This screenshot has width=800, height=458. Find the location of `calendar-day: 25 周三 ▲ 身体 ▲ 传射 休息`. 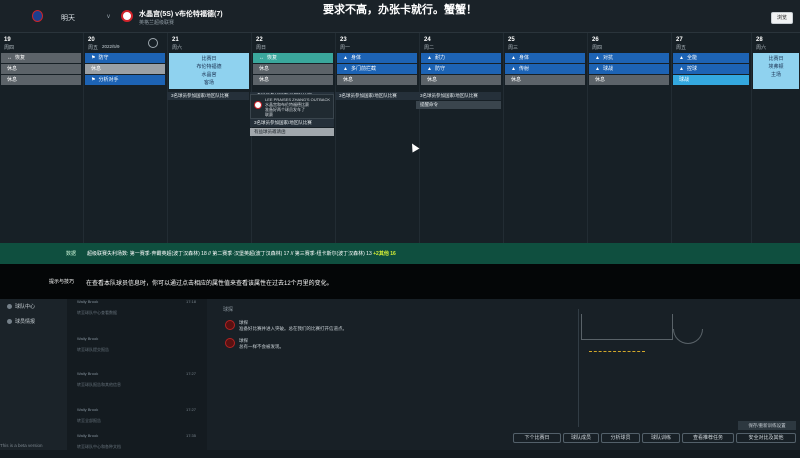

calendar-day: 25 周三 ▲ 身体 ▲ 传射 休息 is located at coordinates (546, 138).